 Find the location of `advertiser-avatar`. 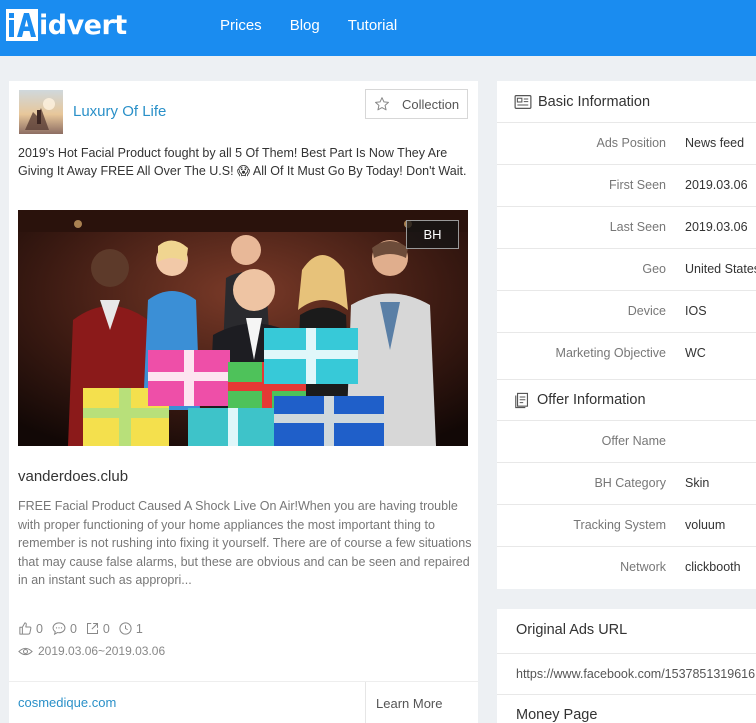

advertiser-avatar is located at coordinates (41, 112).